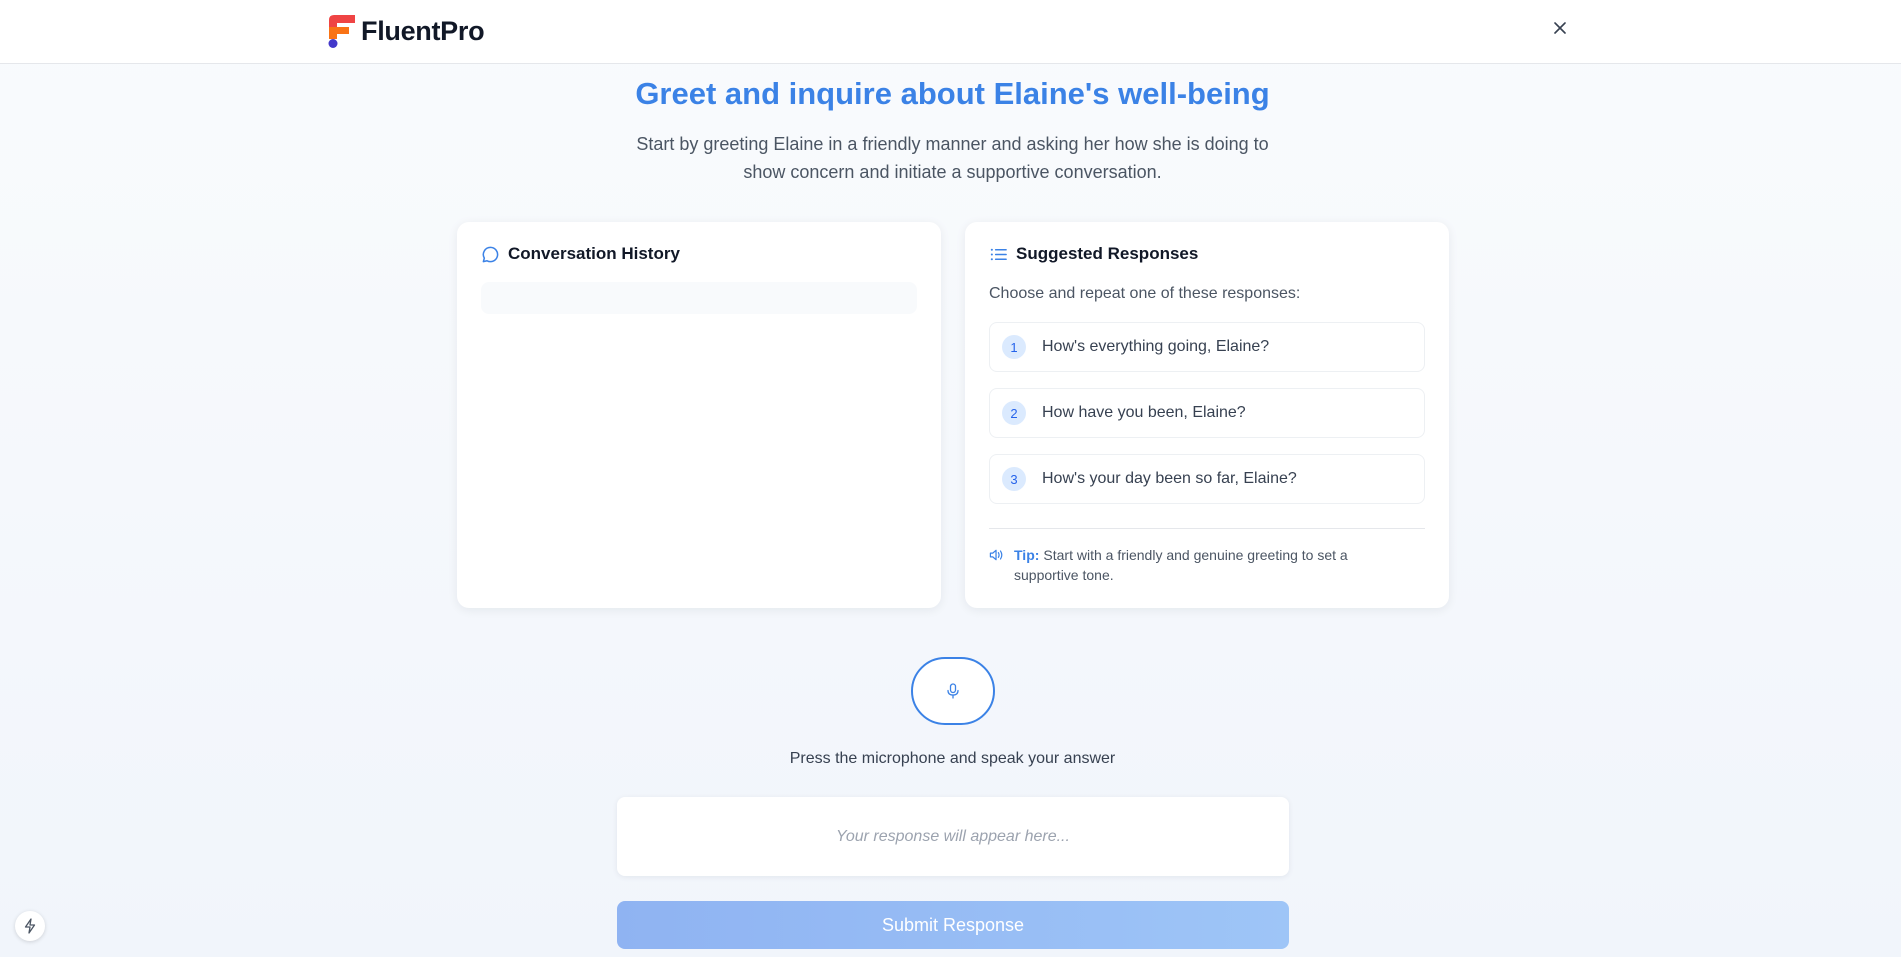 This screenshot has height=957, width=1901. Describe the element at coordinates (699, 415) in the screenshot. I see `conversation-history-card: Conversation History` at that location.